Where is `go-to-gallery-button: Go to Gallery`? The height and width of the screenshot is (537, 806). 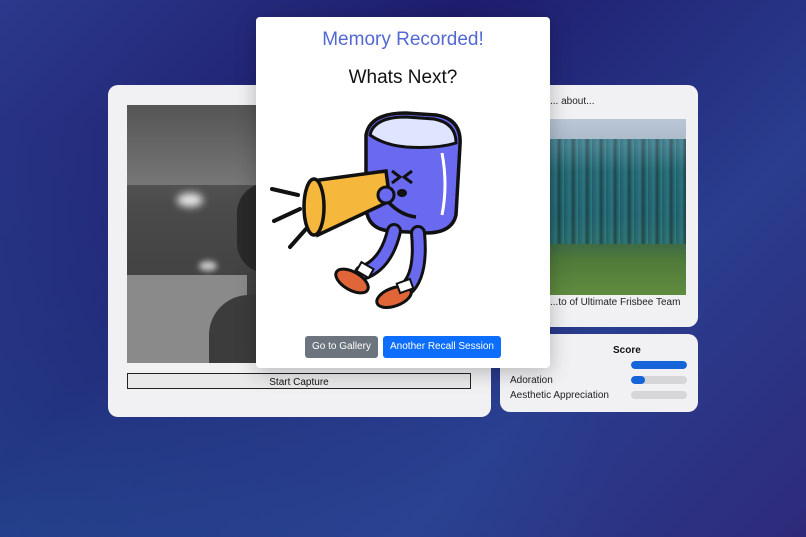 go-to-gallery-button: Go to Gallery is located at coordinates (341, 347).